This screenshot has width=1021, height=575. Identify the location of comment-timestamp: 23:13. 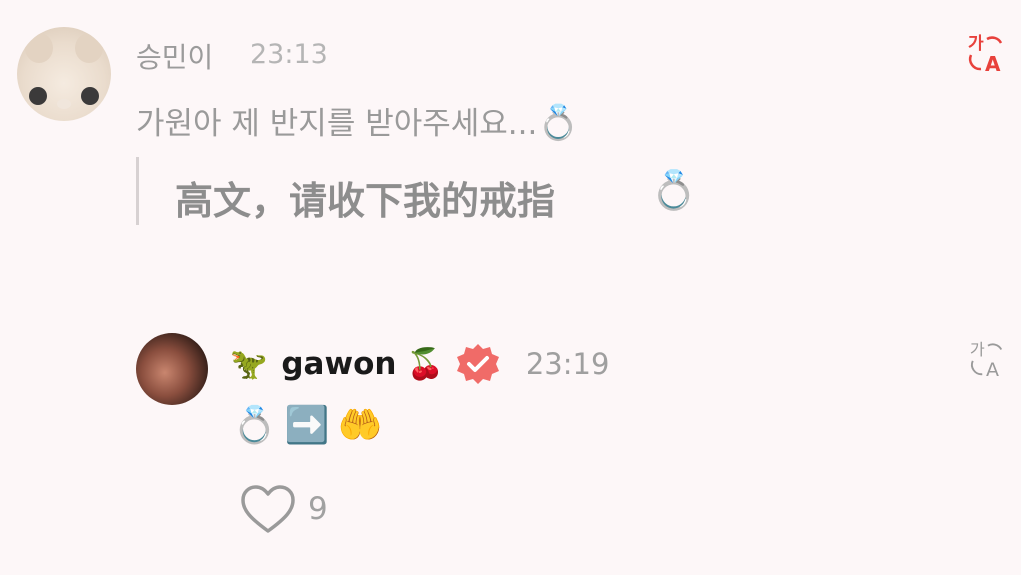
(289, 54).